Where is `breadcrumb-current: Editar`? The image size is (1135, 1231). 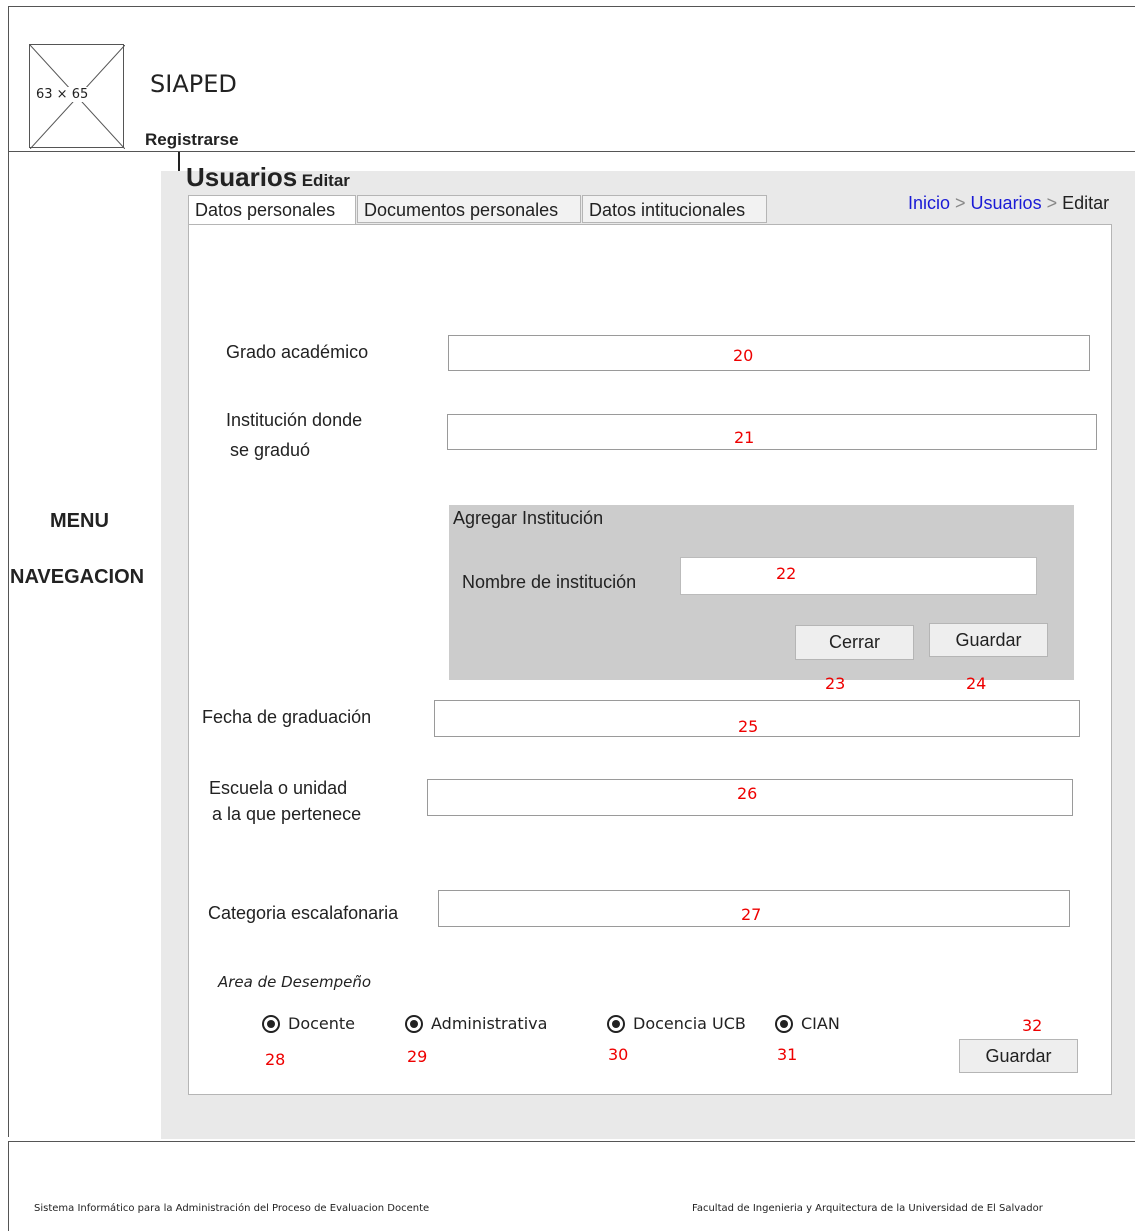
breadcrumb-current: Editar is located at coordinates (1086, 203).